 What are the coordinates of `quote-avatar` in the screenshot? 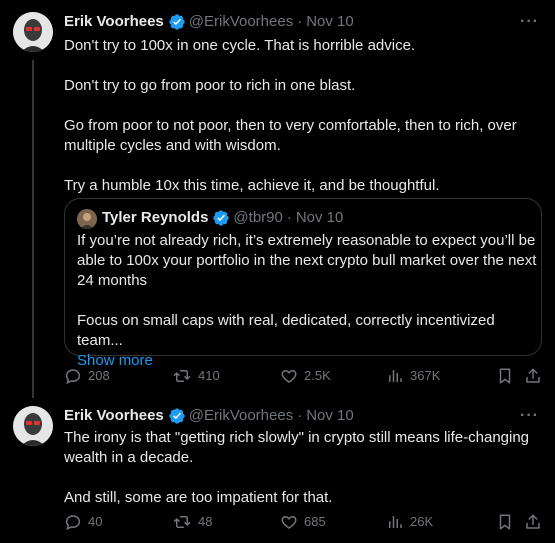 It's located at (87, 219).